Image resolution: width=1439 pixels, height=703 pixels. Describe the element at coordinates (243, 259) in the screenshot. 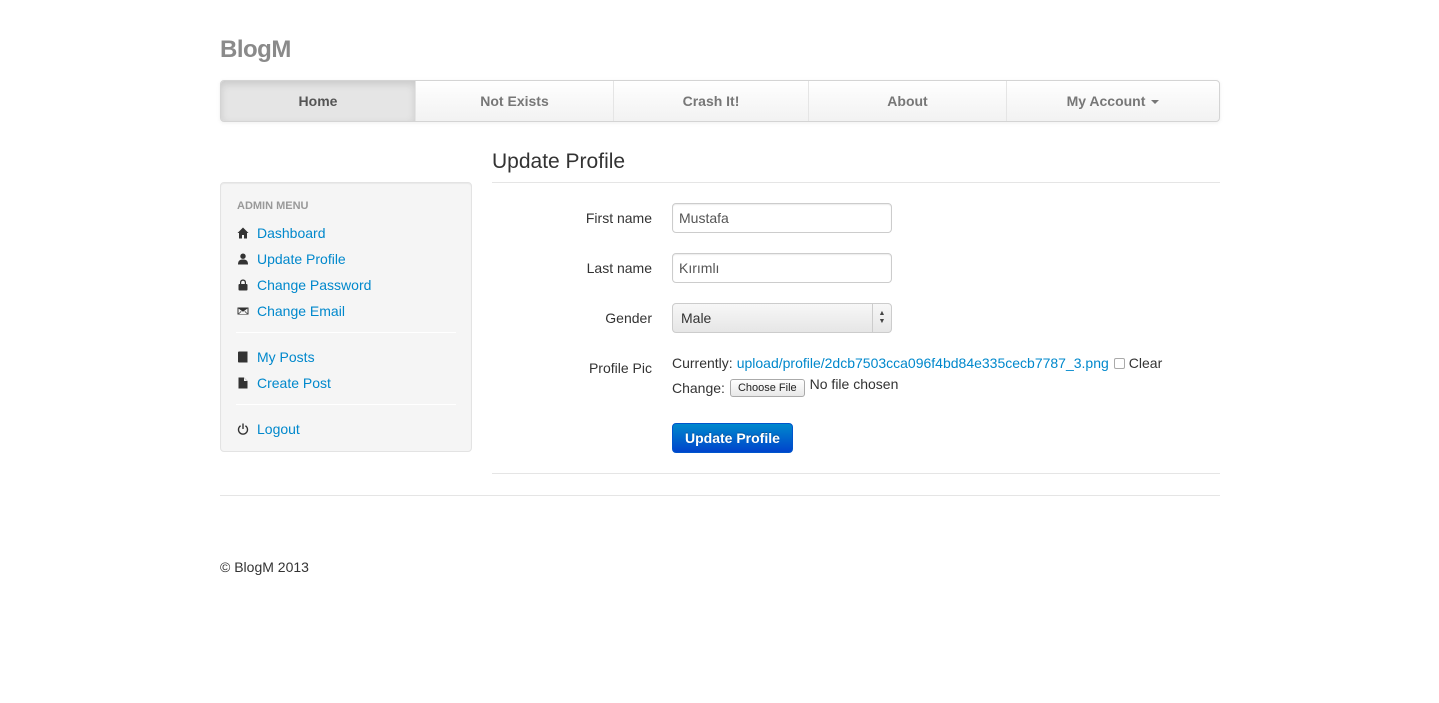

I see `user-icon` at that location.